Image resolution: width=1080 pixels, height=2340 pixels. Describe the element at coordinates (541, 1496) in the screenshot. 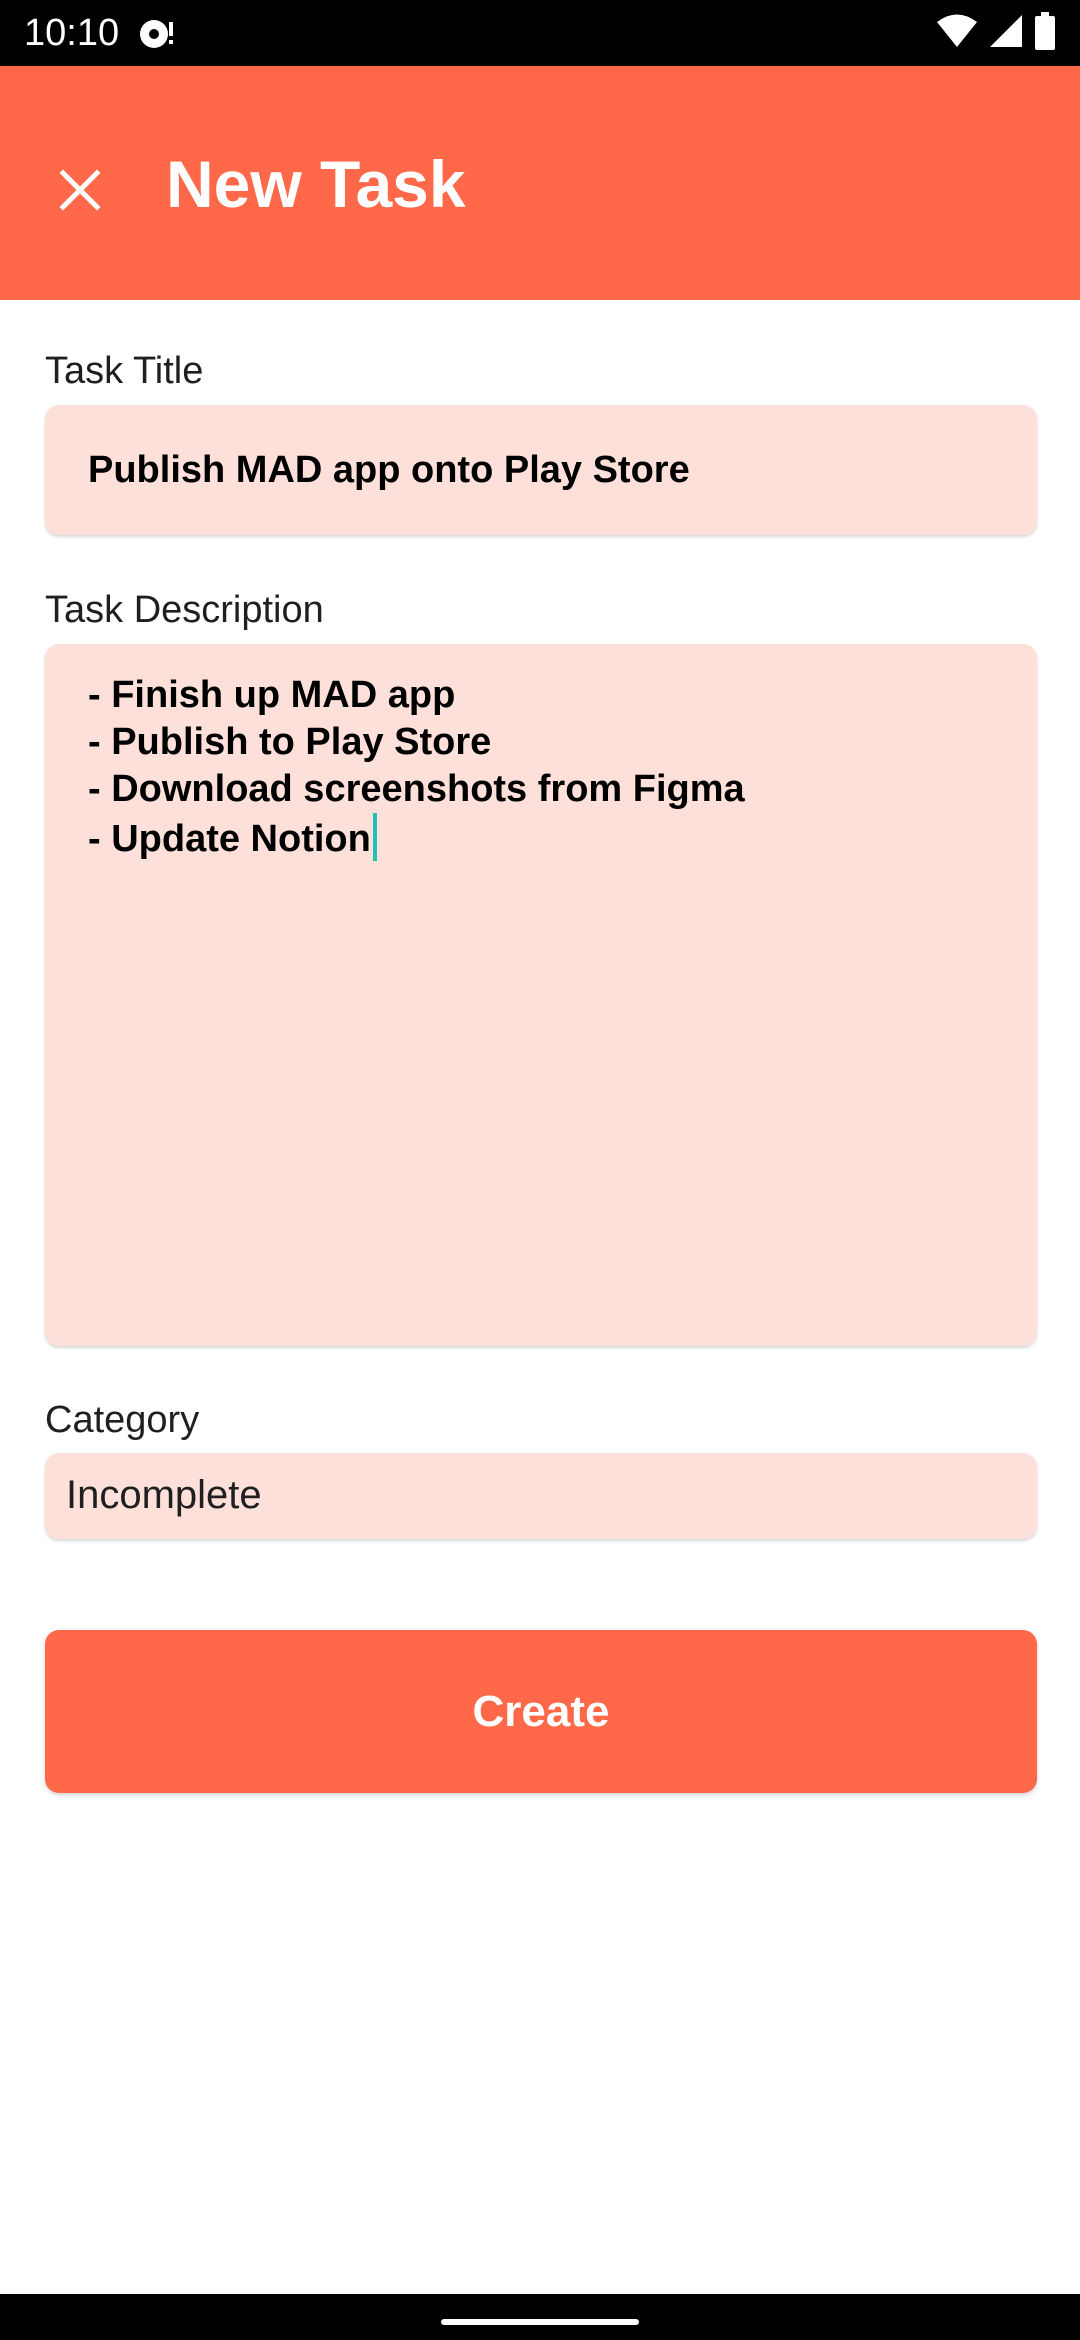

I see `category-select: Incomplete` at that location.